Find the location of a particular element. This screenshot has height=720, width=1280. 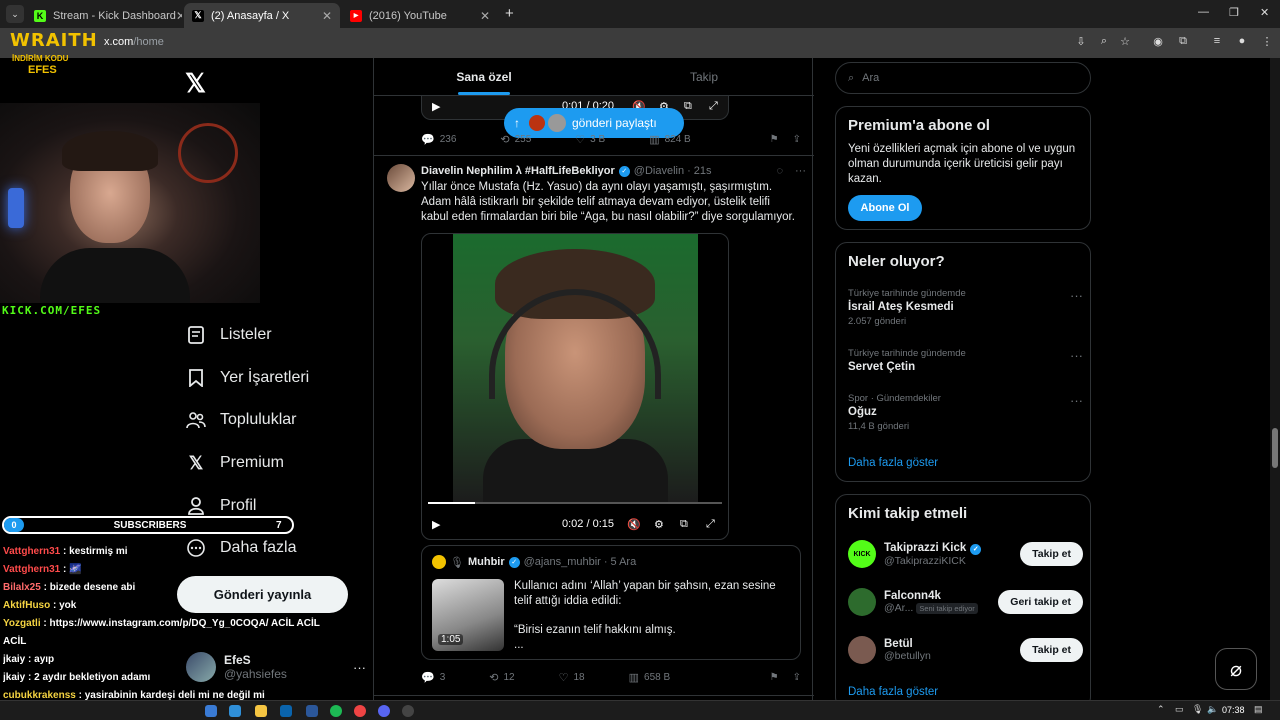

window-close-icon: ✕ is located at coordinates (1264, 12).